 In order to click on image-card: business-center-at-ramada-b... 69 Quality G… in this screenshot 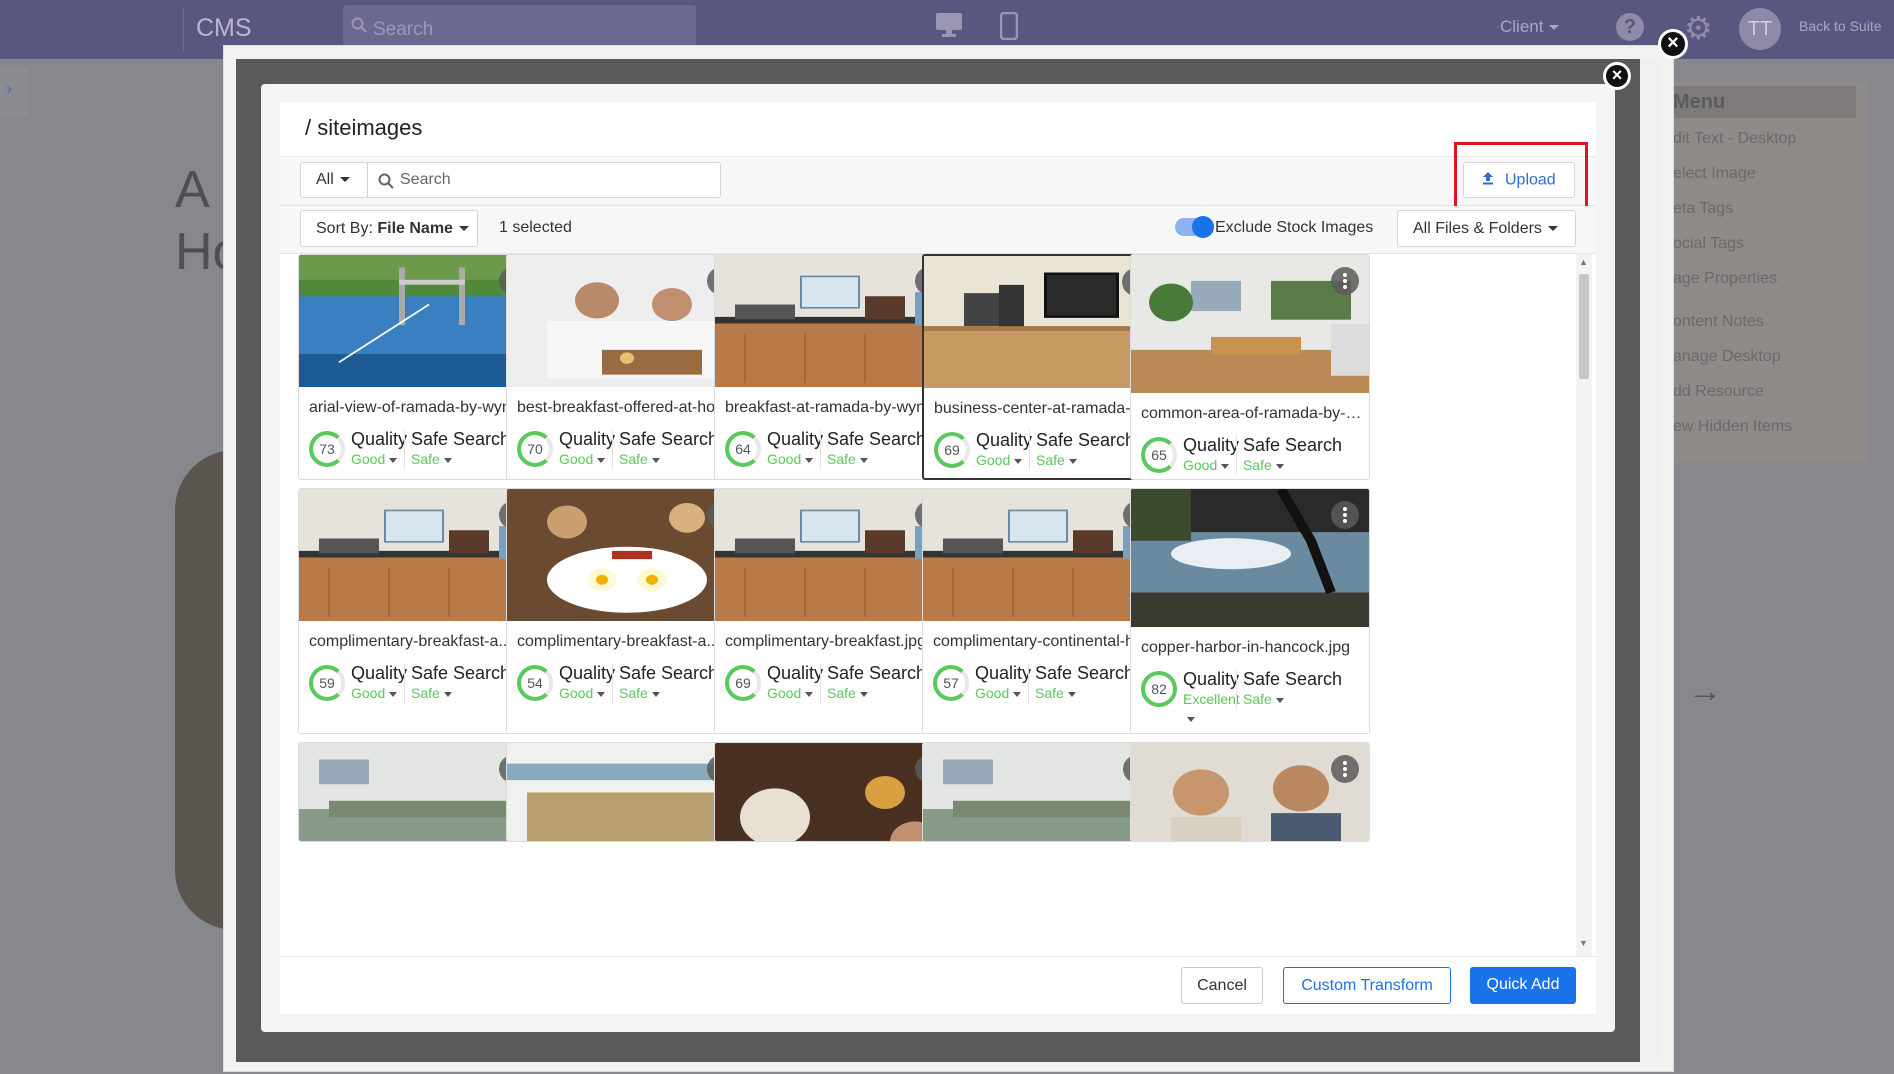, I will do `click(1042, 367)`.